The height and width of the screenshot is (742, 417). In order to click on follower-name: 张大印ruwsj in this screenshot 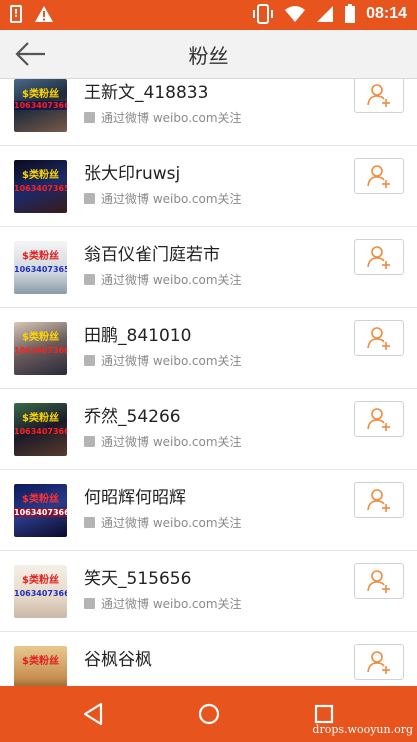, I will do `click(132, 171)`.